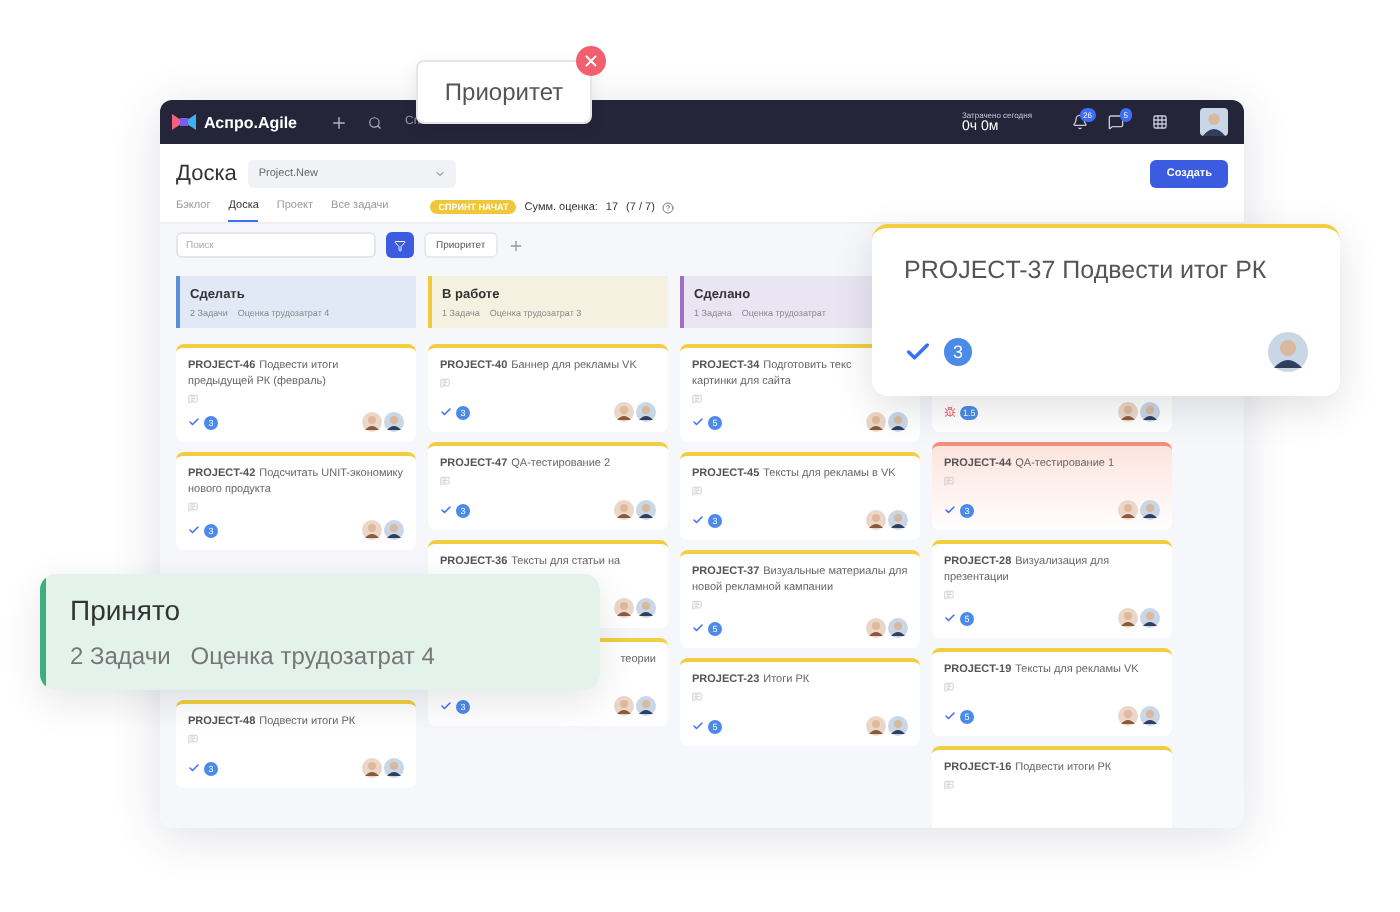 This screenshot has width=1400, height=912. I want to click on page-title: Доска, so click(206, 174).